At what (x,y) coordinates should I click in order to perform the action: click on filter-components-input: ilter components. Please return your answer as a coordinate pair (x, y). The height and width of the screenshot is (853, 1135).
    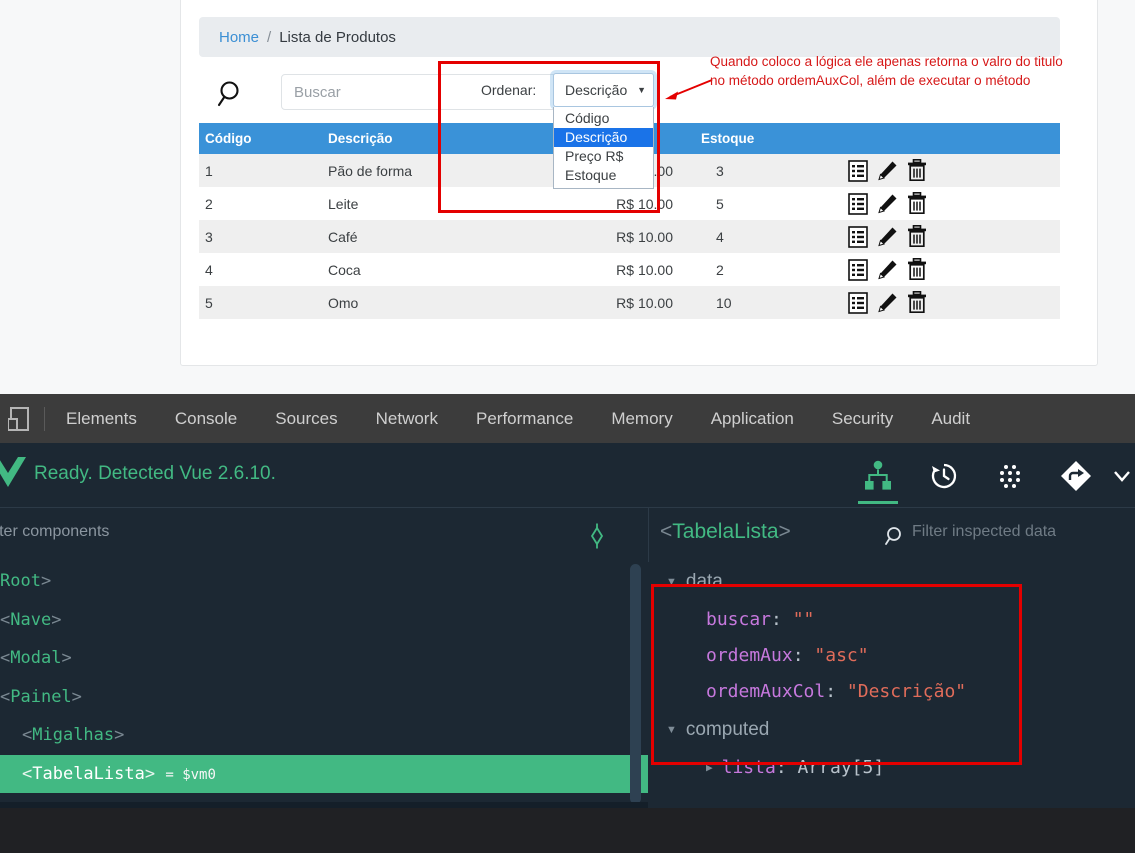
    Looking at the image, I should click on (54, 532).